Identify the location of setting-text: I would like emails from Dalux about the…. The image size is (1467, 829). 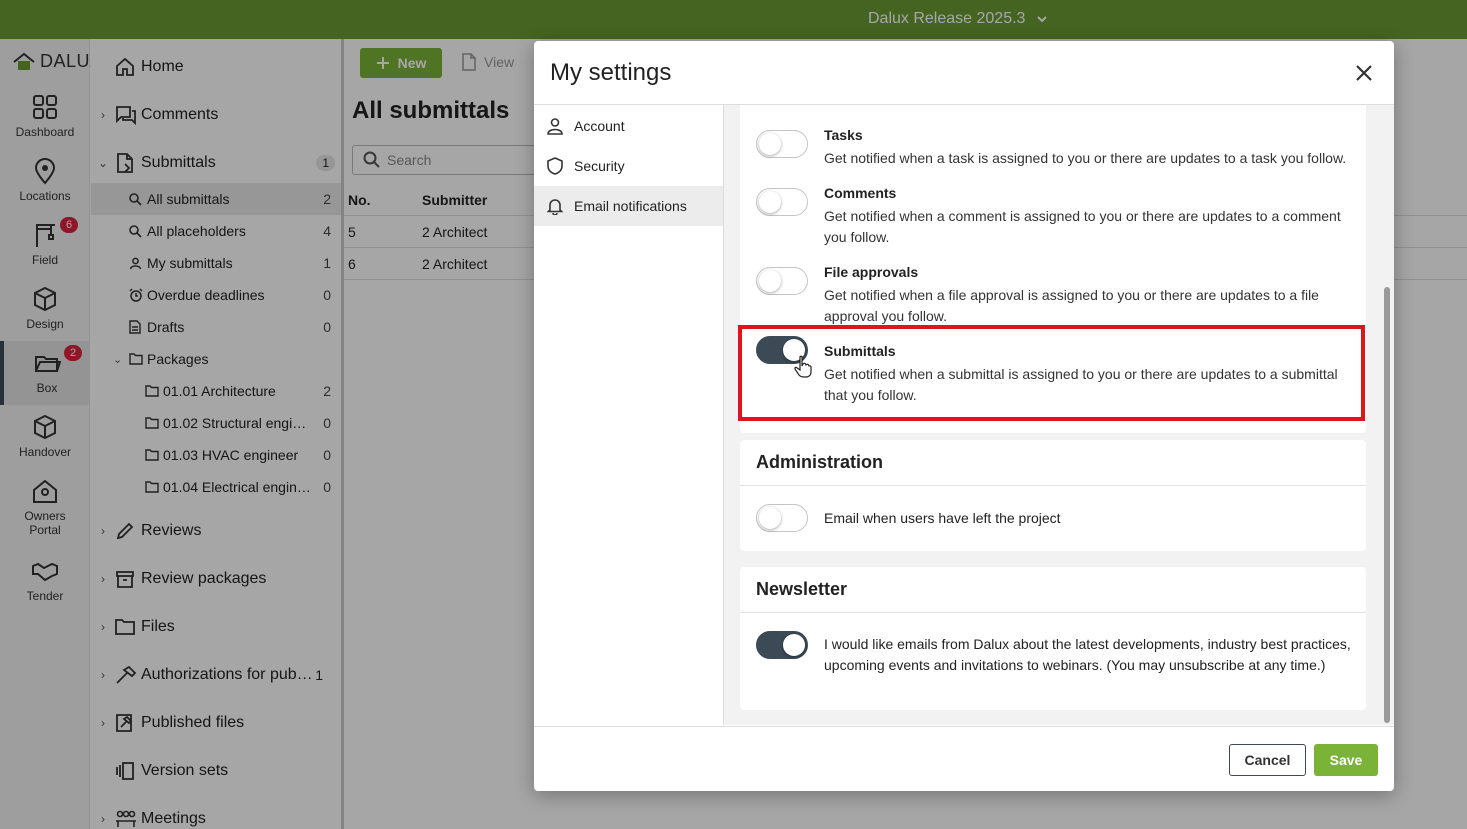
(1087, 654).